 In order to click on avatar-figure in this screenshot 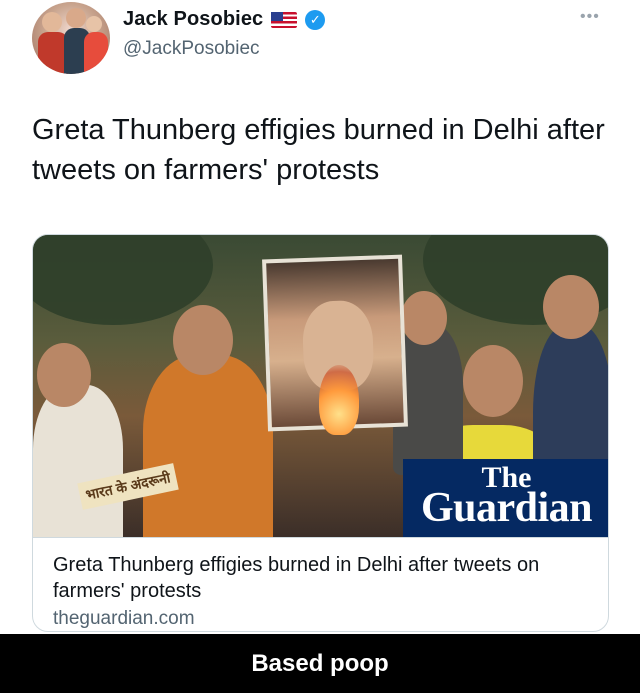, I will do `click(96, 53)`.